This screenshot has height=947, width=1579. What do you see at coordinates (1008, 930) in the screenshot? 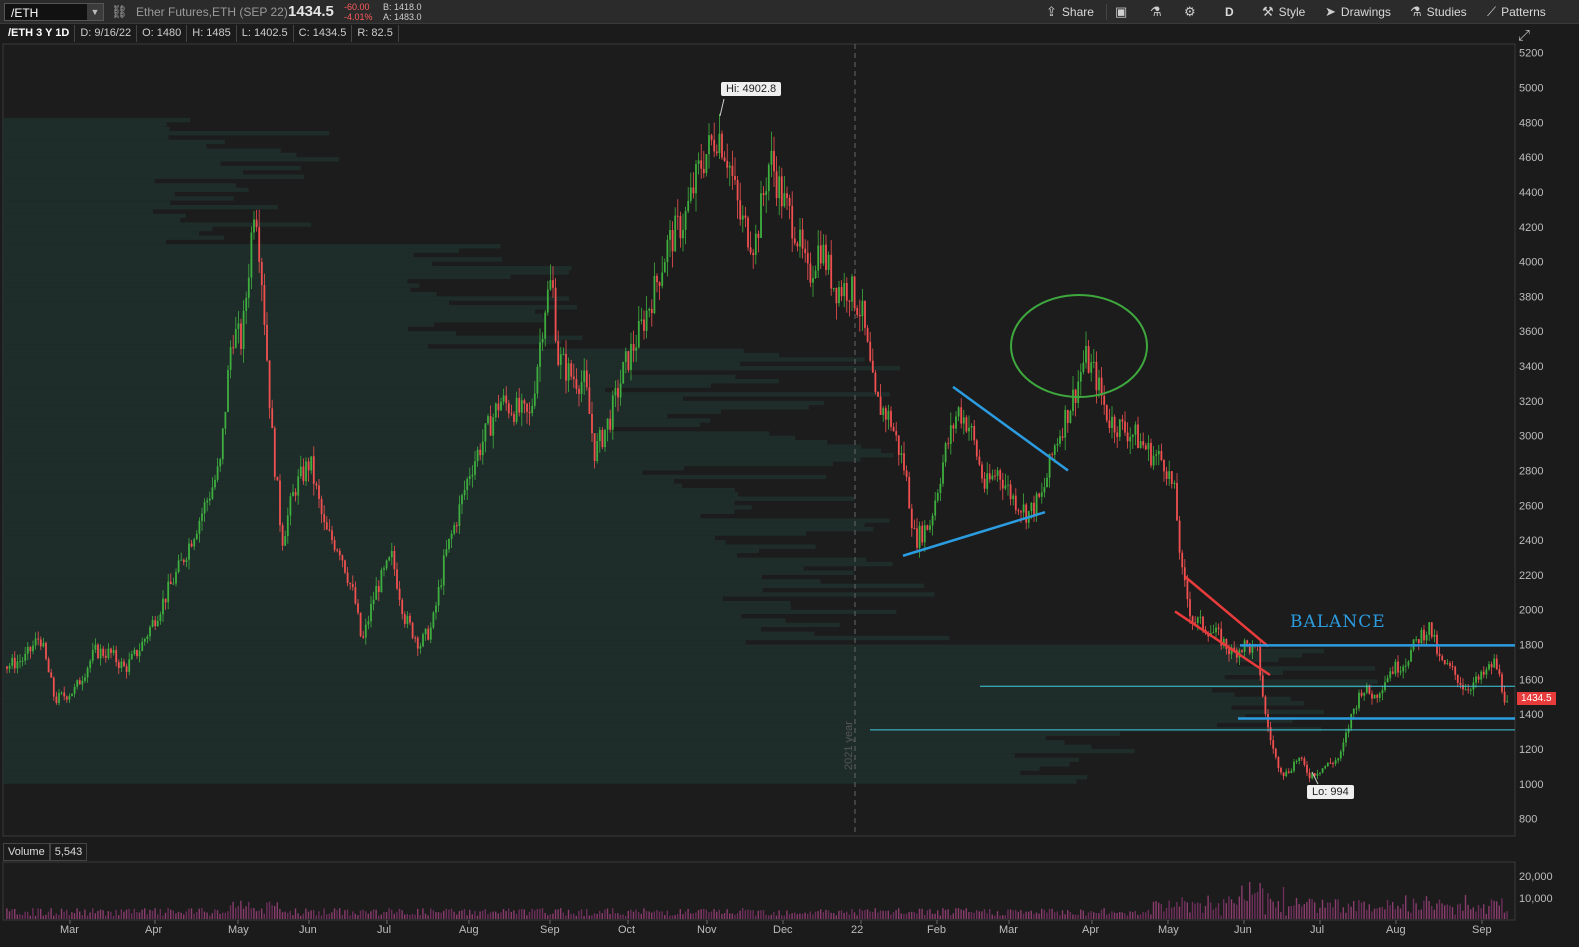
I see `x-month-label: Mar` at bounding box center [1008, 930].